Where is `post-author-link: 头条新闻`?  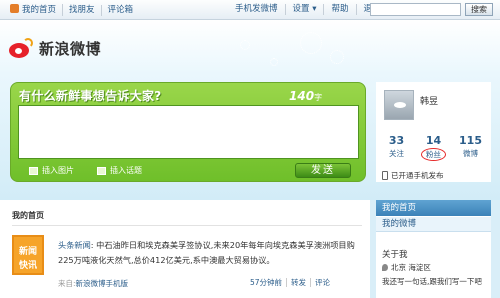 post-author-link: 头条新闻 is located at coordinates (74, 245).